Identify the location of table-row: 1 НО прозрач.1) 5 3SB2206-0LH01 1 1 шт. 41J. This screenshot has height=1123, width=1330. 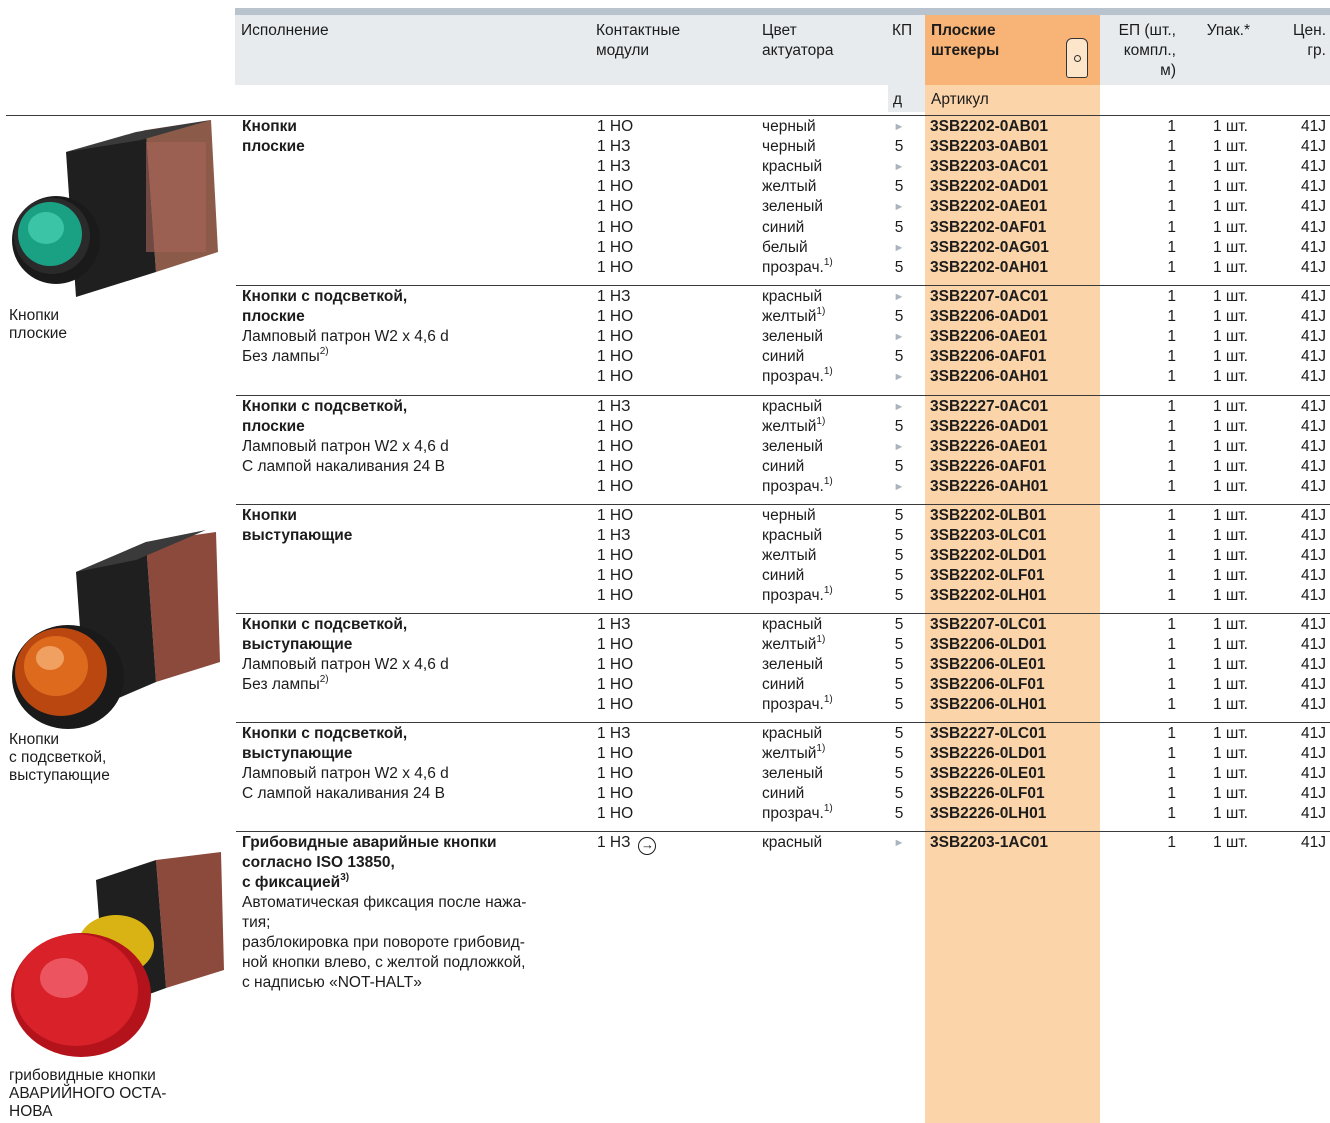
(665, 705).